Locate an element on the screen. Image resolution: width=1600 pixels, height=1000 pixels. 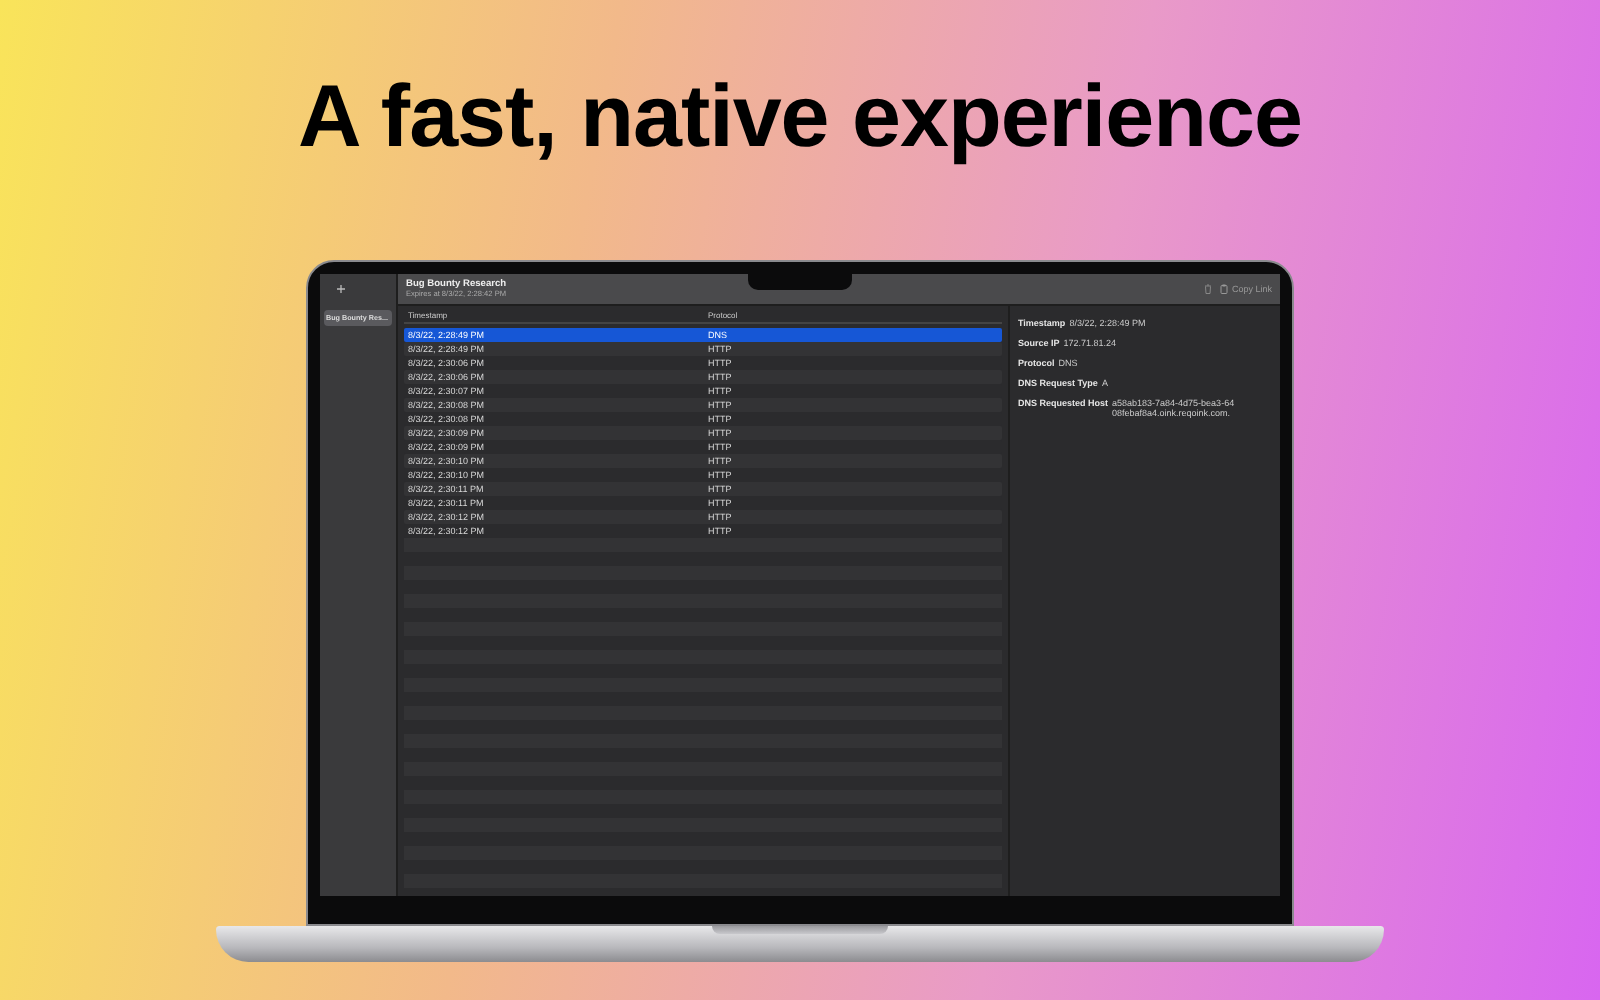
trash-icon is located at coordinates (1207, 289).